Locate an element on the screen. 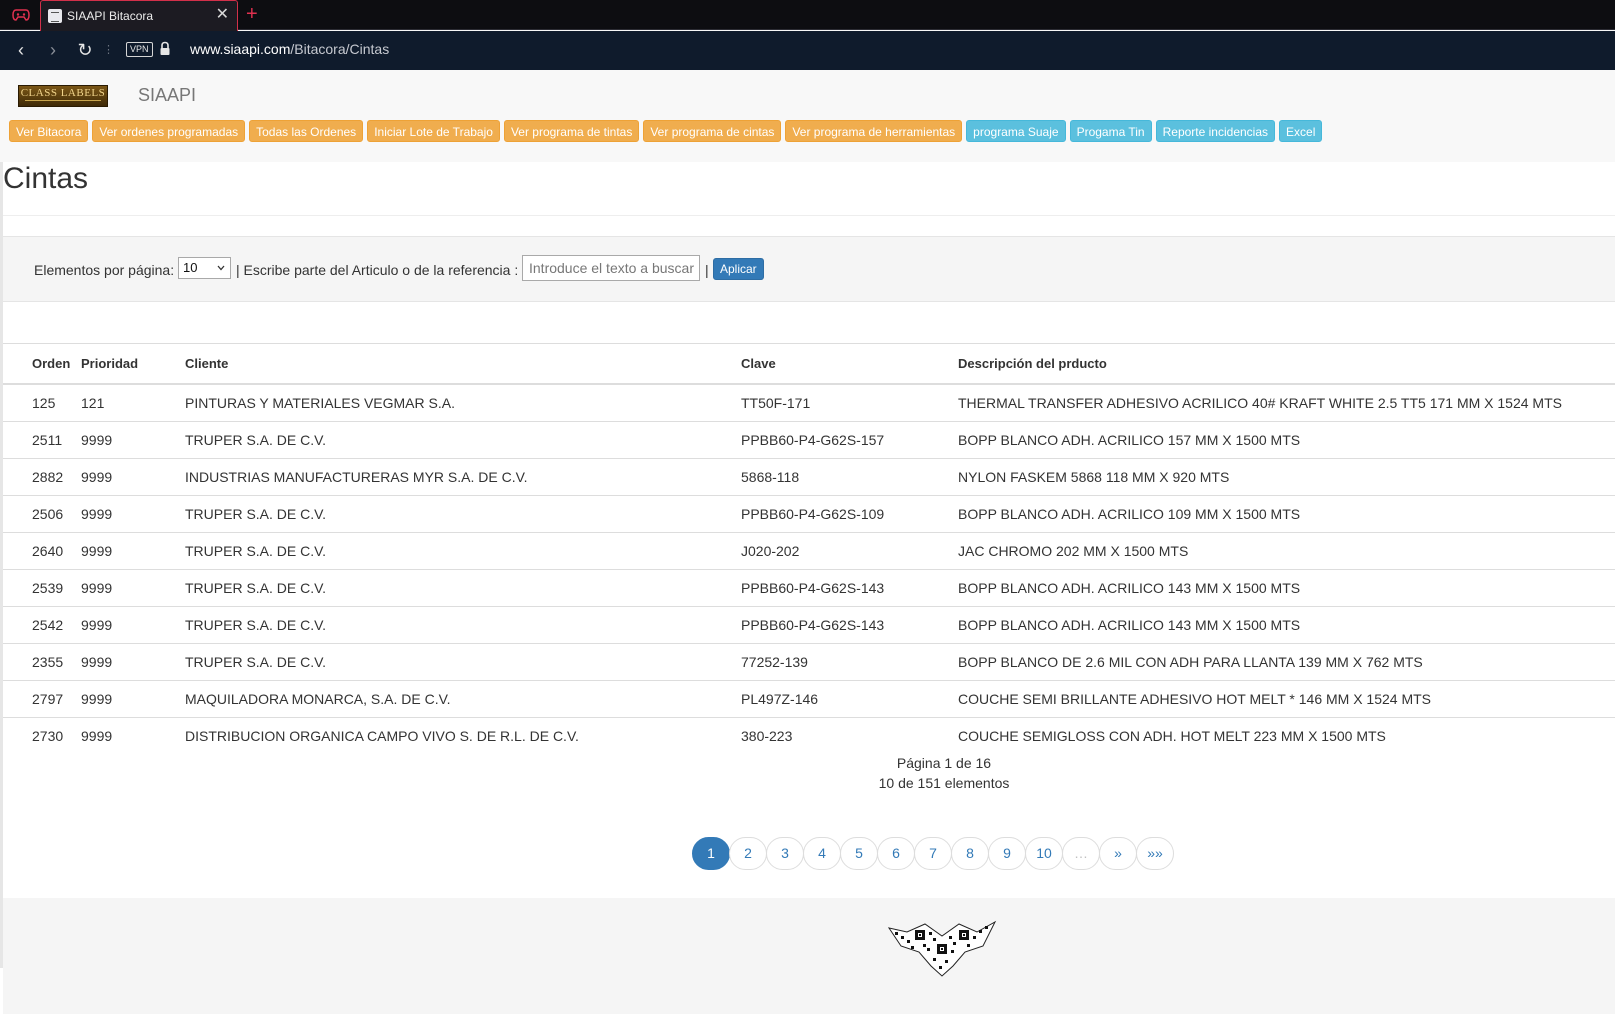 This screenshot has height=1014, width=1615. url-host: www.siaapi.com is located at coordinates (240, 49).